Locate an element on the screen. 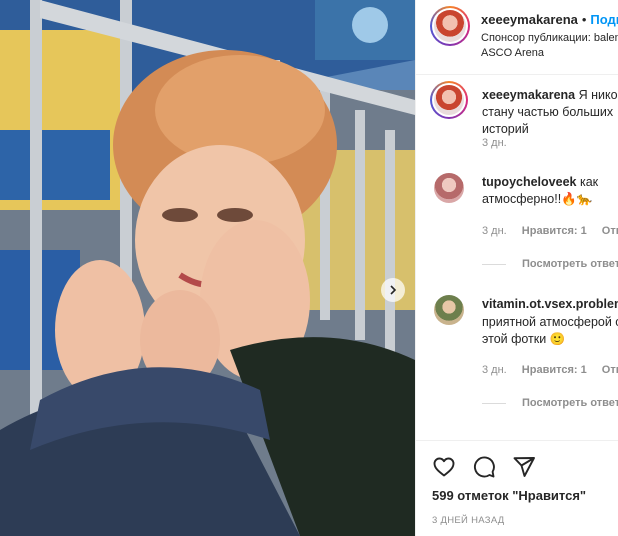  caption-time: 3 дн. is located at coordinates (494, 143).